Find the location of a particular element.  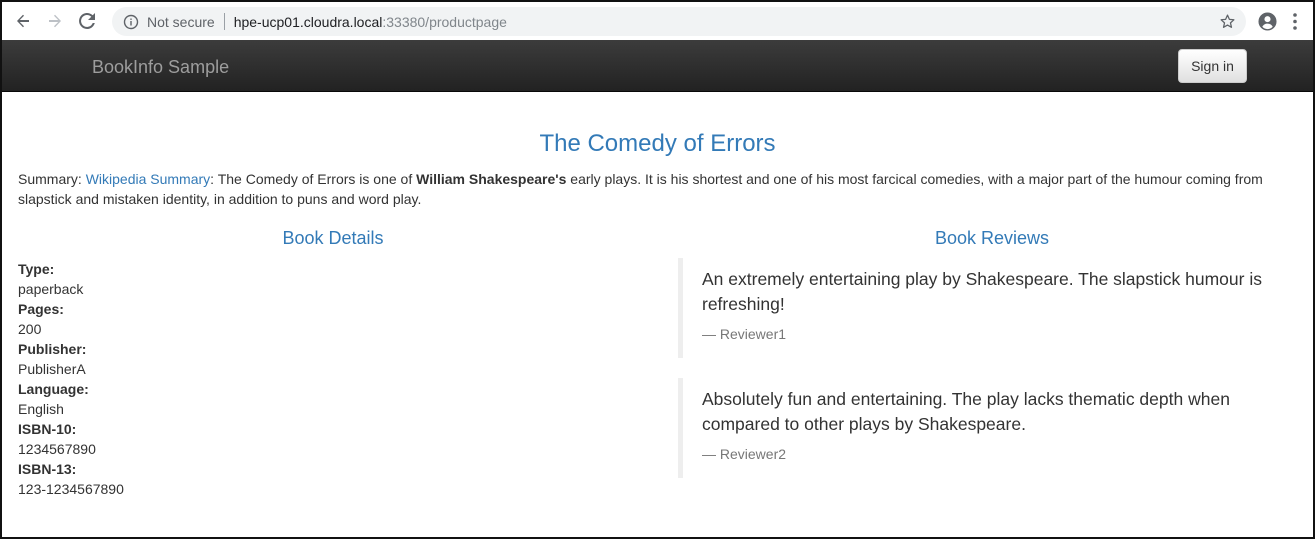

account-icon is located at coordinates (1267, 21).